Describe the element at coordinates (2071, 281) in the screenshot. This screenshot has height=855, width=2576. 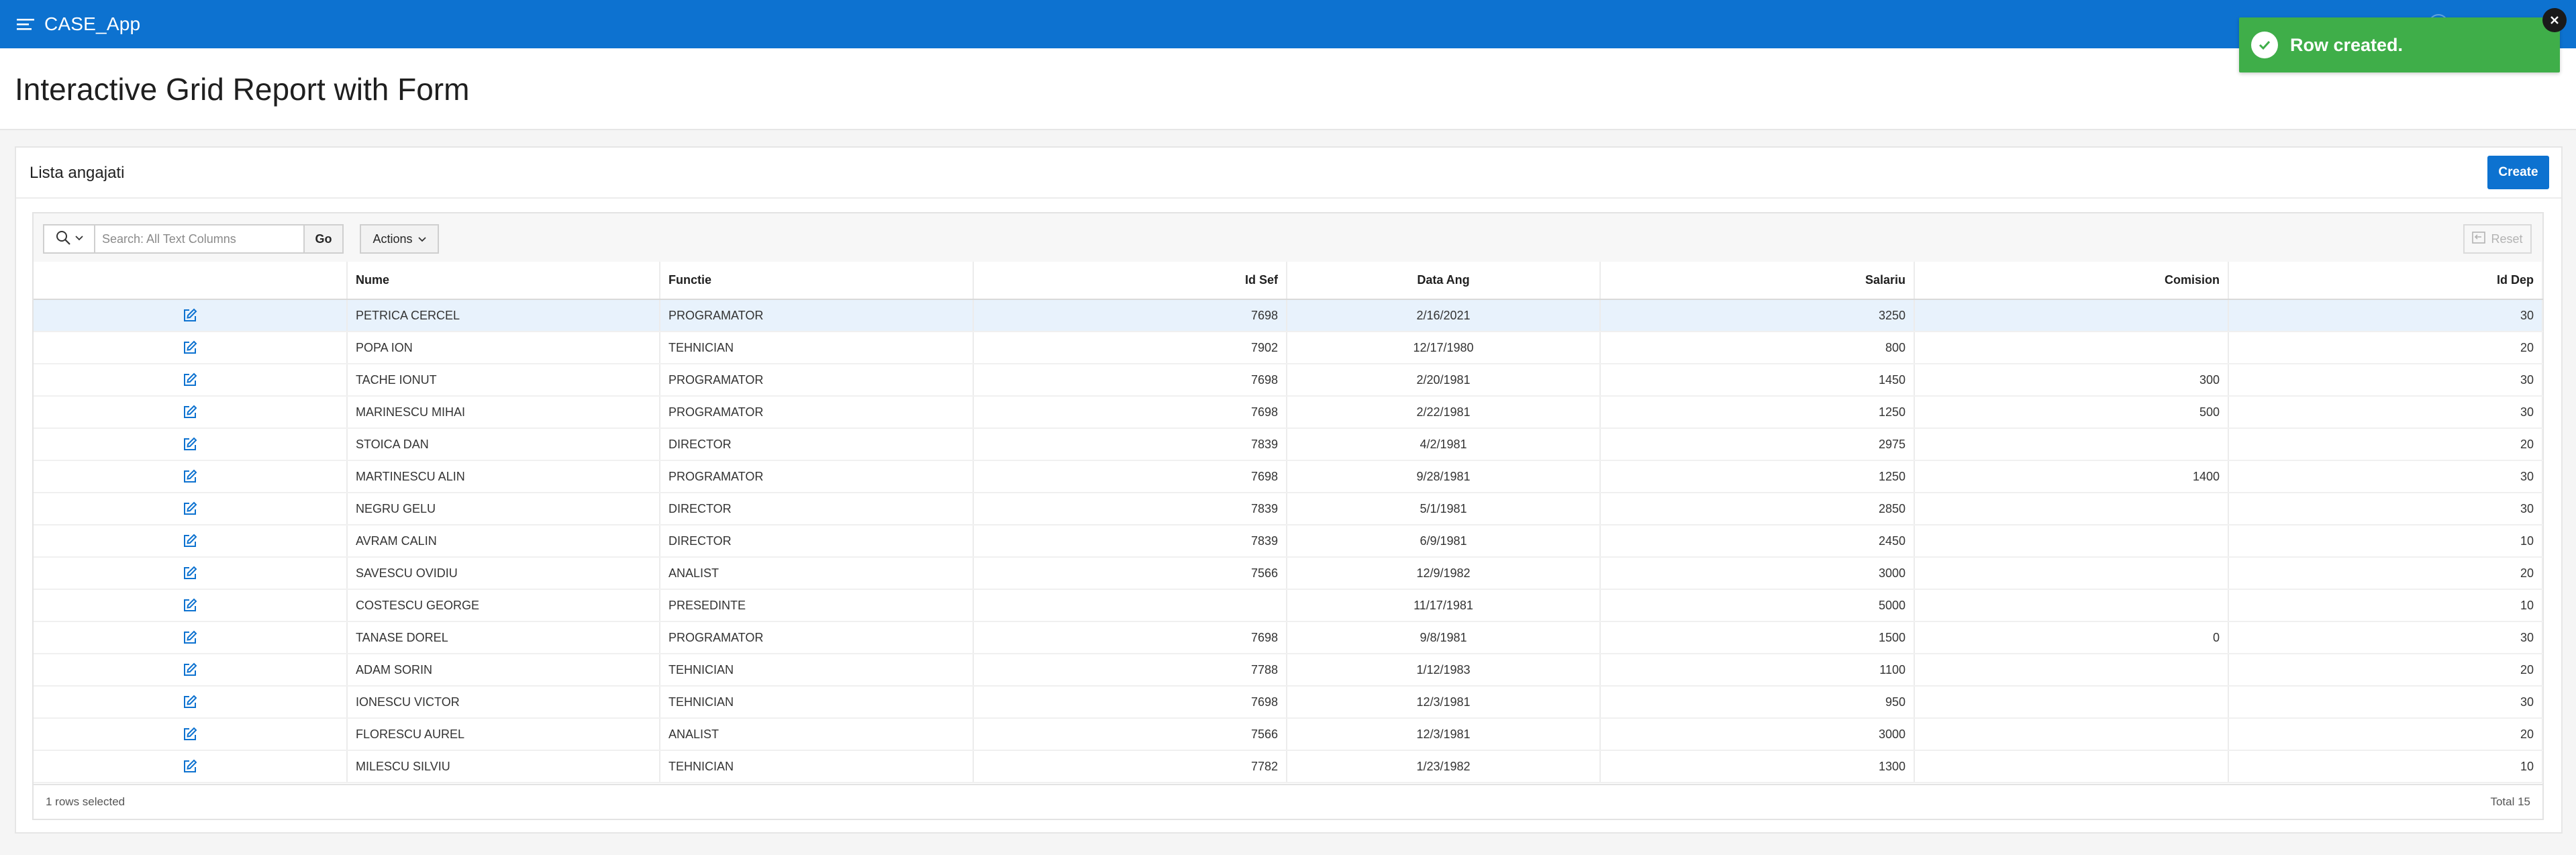
I see `column-header: Comision` at that location.